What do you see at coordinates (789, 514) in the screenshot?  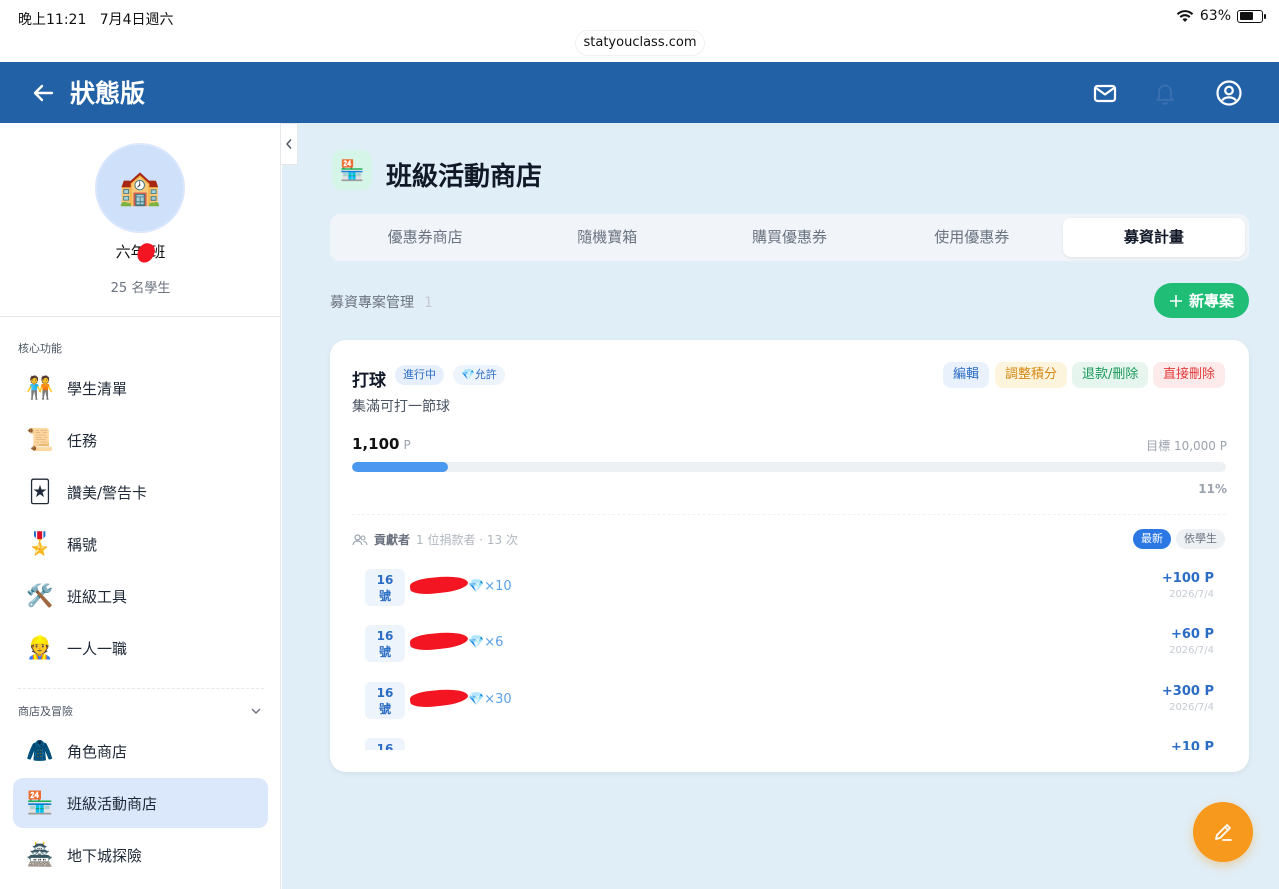 I see `card-divider` at bounding box center [789, 514].